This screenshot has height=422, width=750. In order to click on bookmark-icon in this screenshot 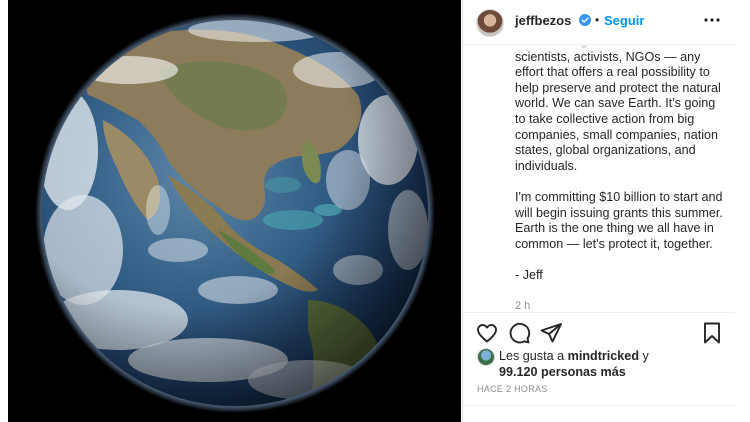, I will do `click(712, 333)`.